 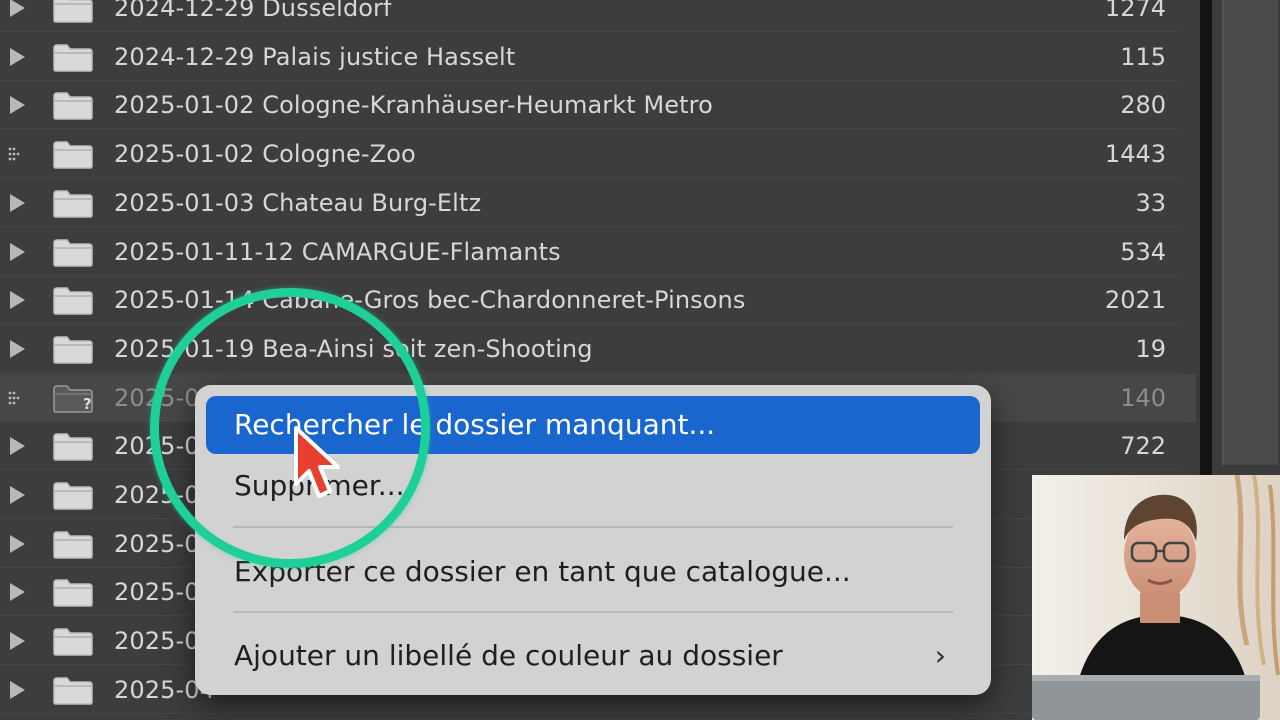 I want to click on folder-row: 2025-01-03 Chateau Burg-Eltz 33, so click(x=598, y=203).